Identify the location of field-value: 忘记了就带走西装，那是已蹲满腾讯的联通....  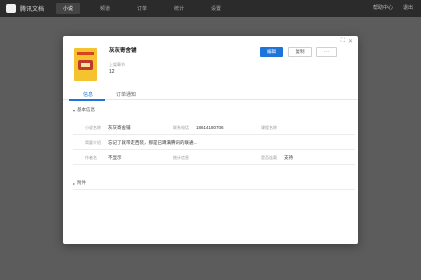
(153, 142).